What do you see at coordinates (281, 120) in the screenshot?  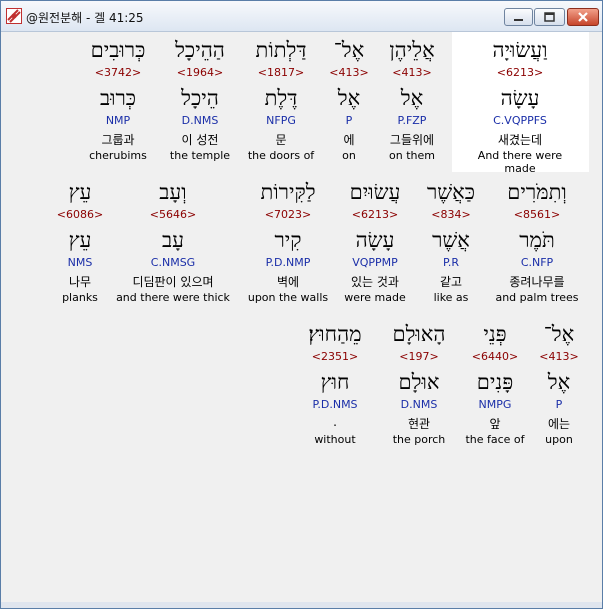 I see `parsing-code: NFPG` at bounding box center [281, 120].